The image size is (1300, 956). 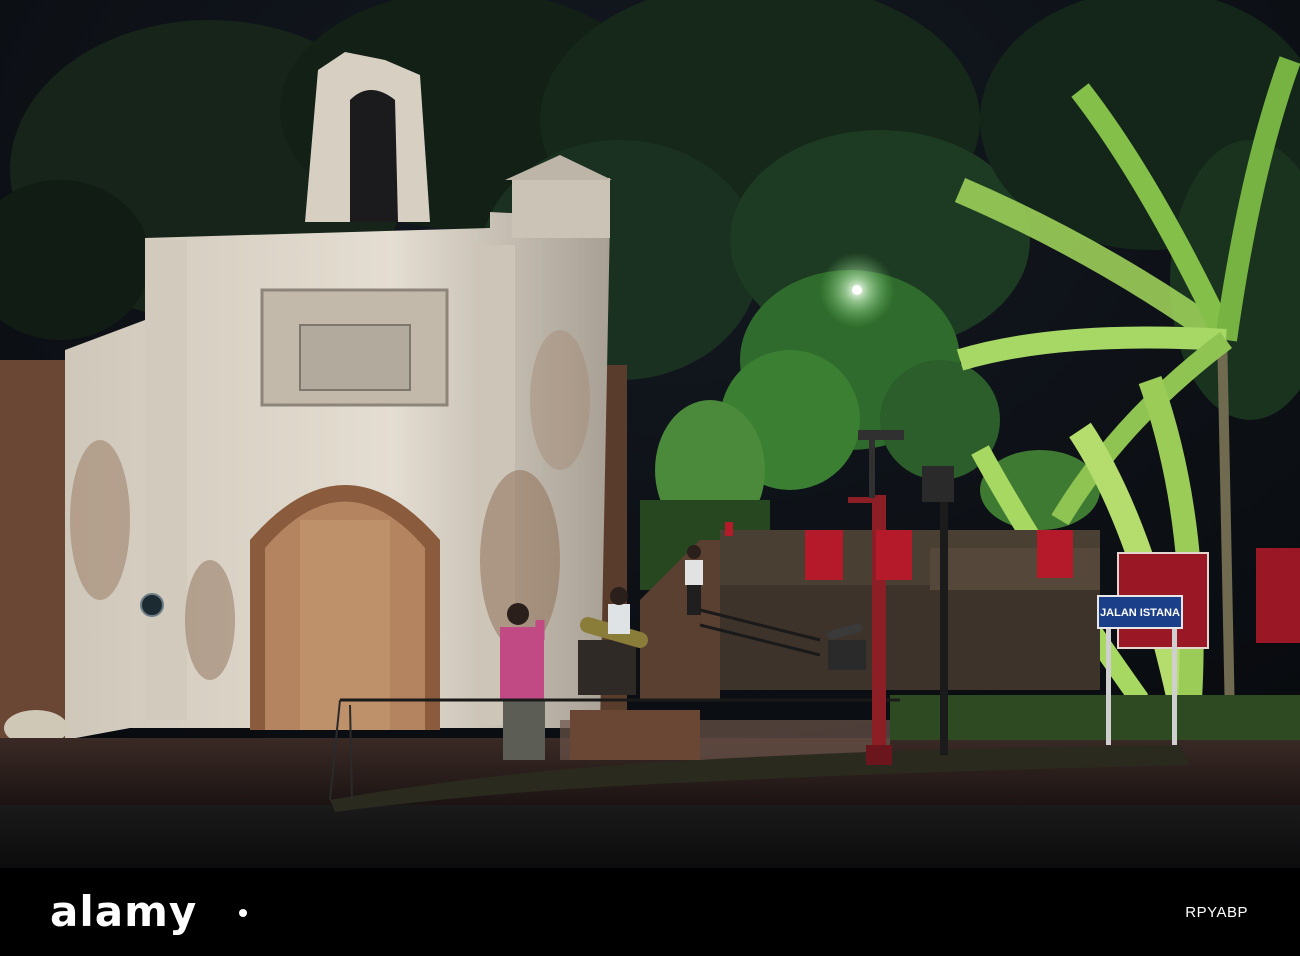 I want to click on child-on-cannon, so click(x=619, y=610).